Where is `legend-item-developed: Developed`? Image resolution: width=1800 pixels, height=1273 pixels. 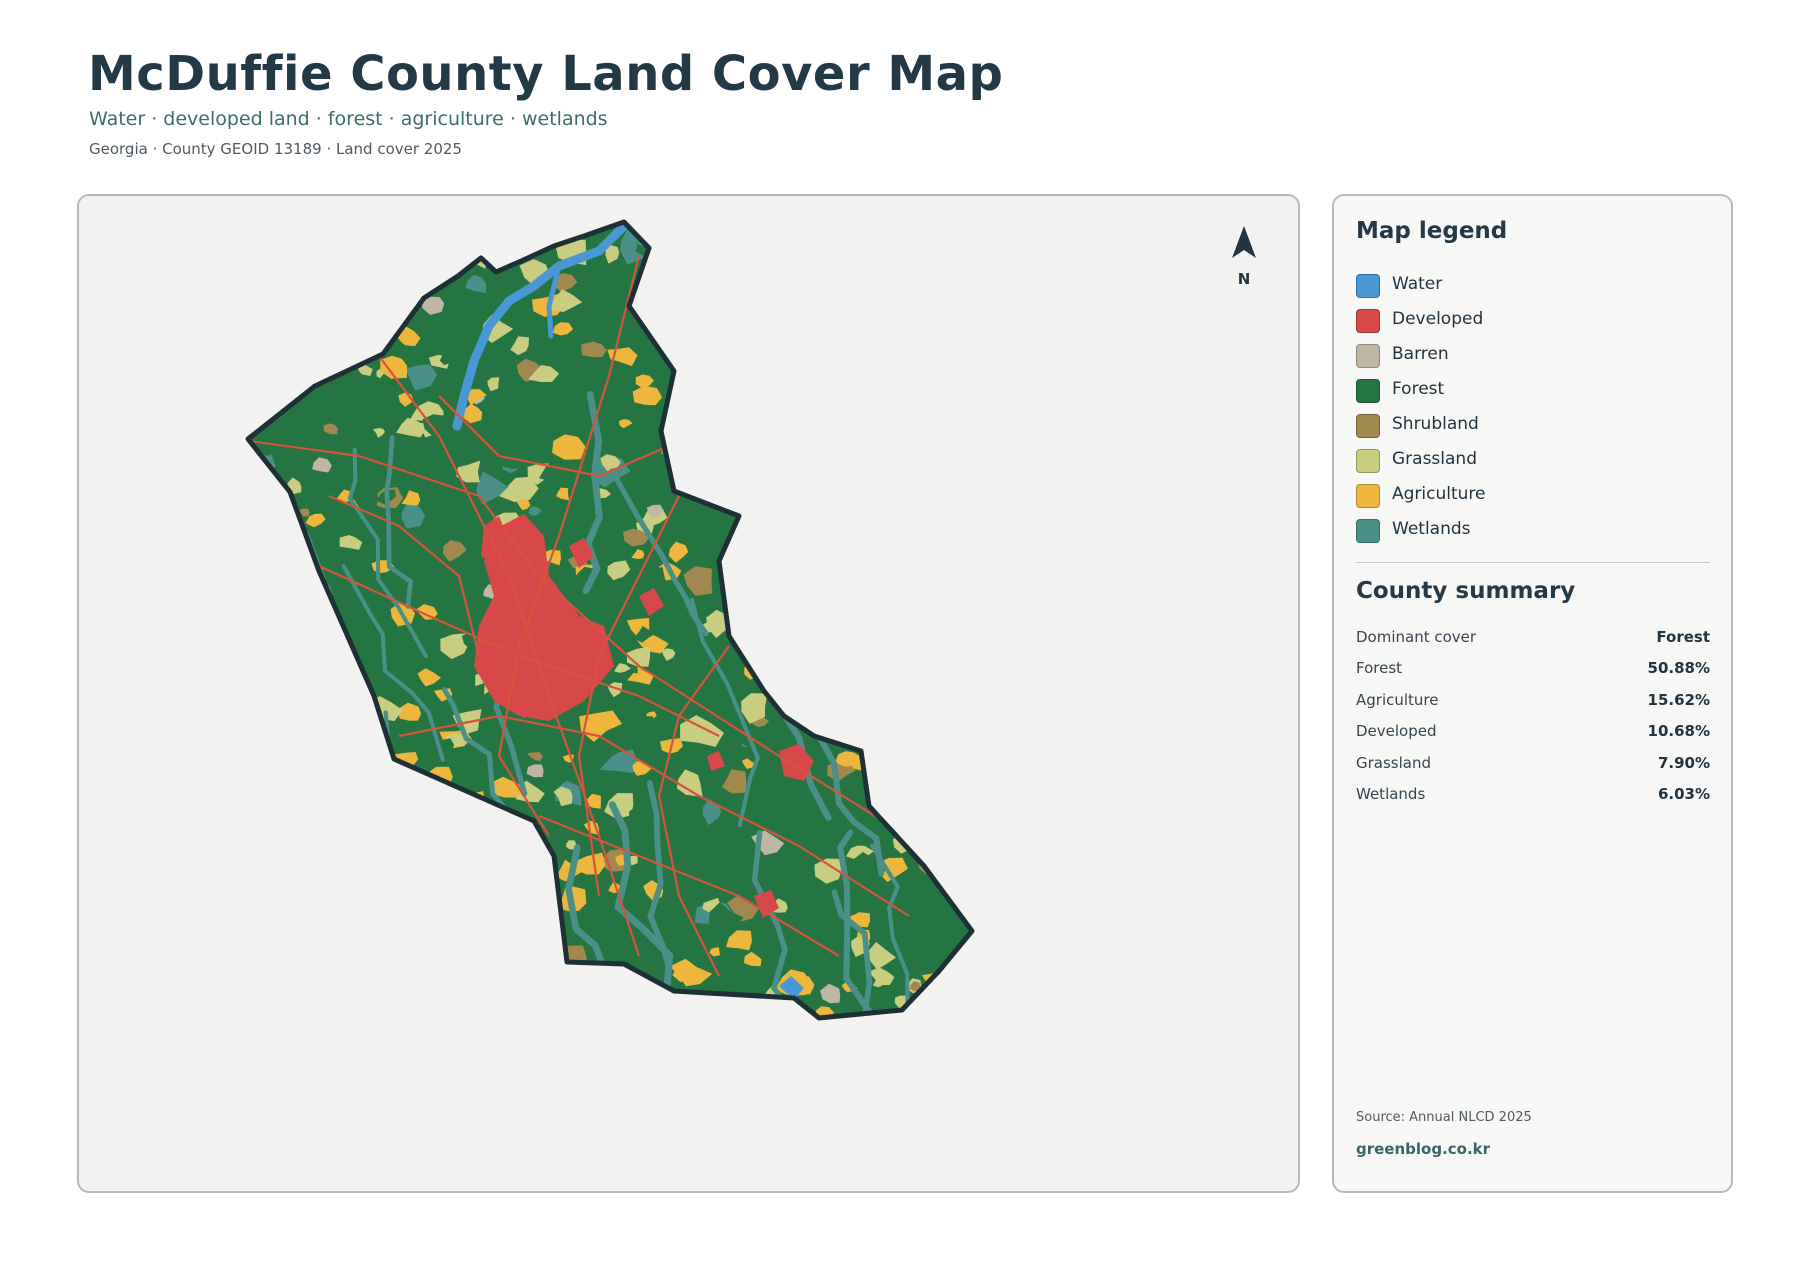
legend-item-developed: Developed is located at coordinates (1421, 318).